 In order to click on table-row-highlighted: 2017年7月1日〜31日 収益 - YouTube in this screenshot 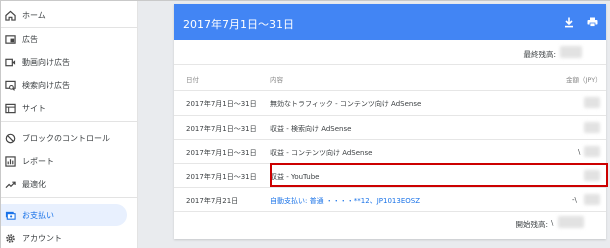, I will do `click(390, 176)`.